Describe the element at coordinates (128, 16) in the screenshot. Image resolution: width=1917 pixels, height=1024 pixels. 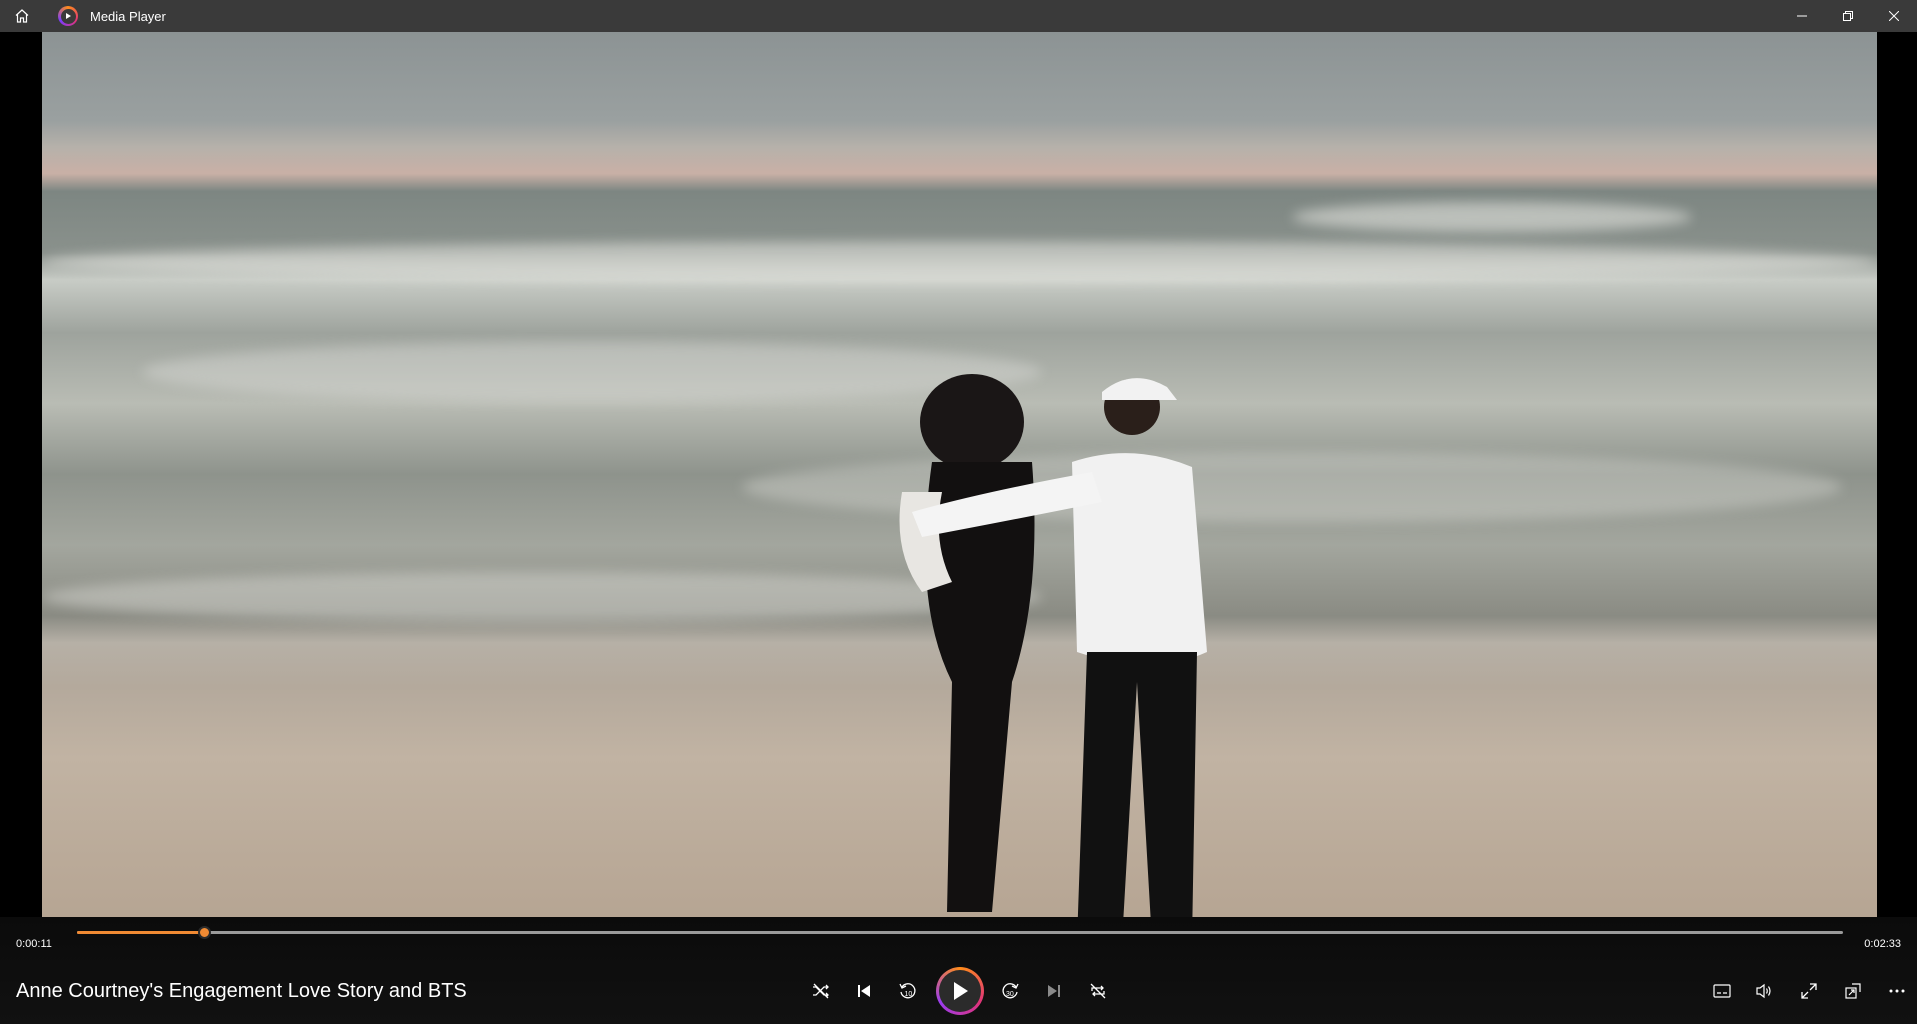
I see `app-title: Media Player` at that location.